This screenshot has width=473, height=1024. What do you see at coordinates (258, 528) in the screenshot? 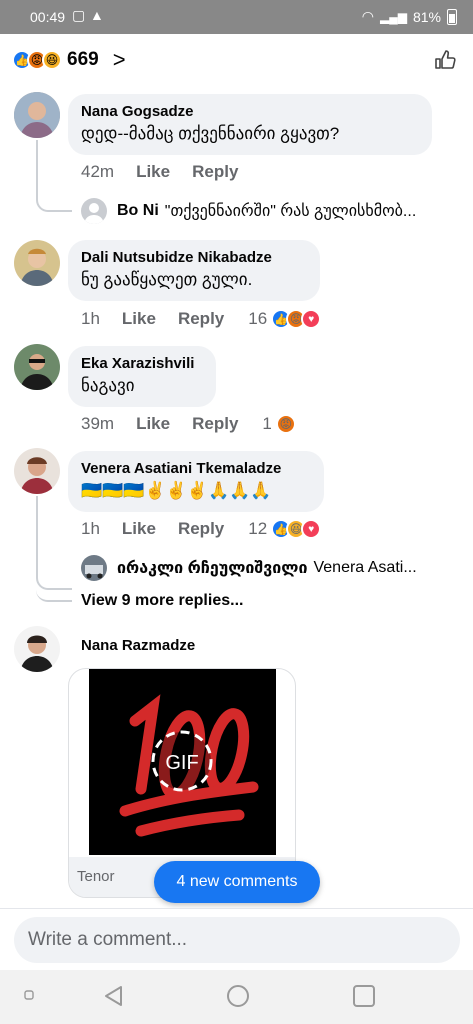
I see `reaction-count: 12` at bounding box center [258, 528].